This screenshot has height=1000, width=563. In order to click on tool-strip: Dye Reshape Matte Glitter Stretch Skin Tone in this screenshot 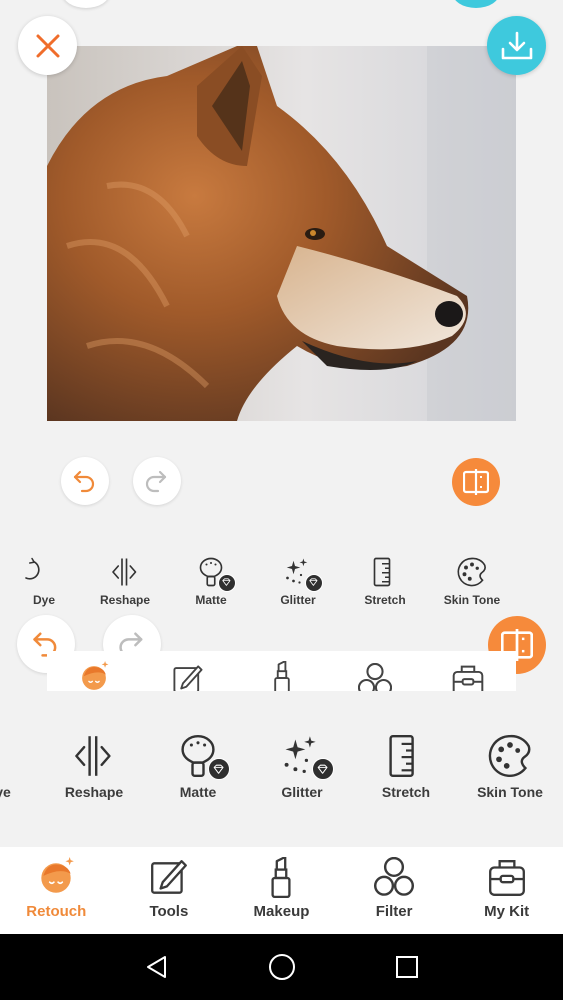, I will do `click(281, 770)`.